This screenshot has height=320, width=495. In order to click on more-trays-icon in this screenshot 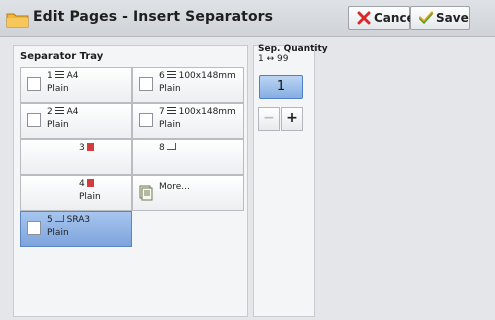, I will do `click(146, 193)`.